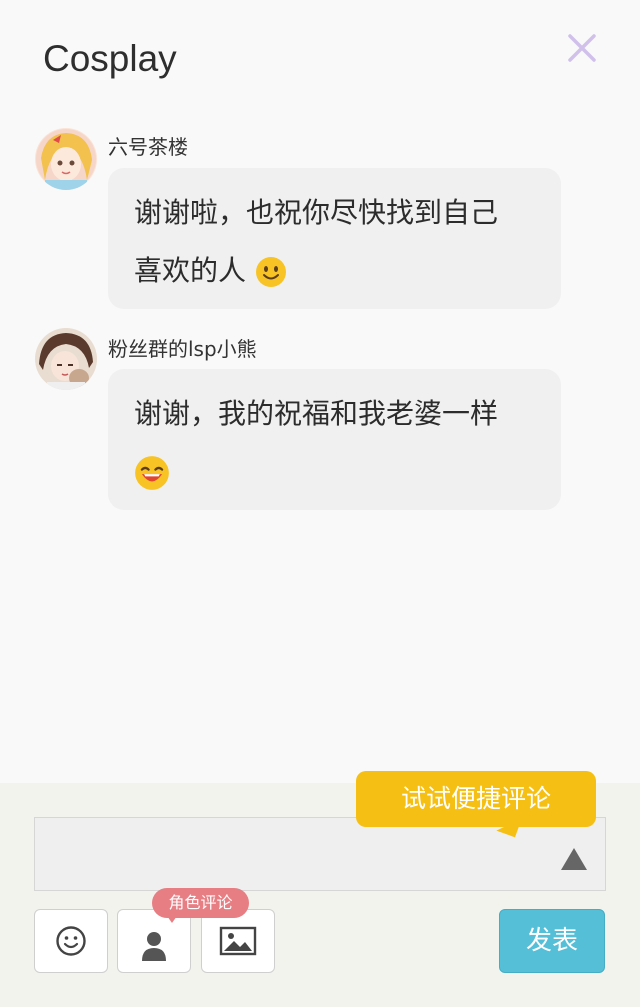  I want to click on comment-text: 喜欢的人, so click(190, 270).